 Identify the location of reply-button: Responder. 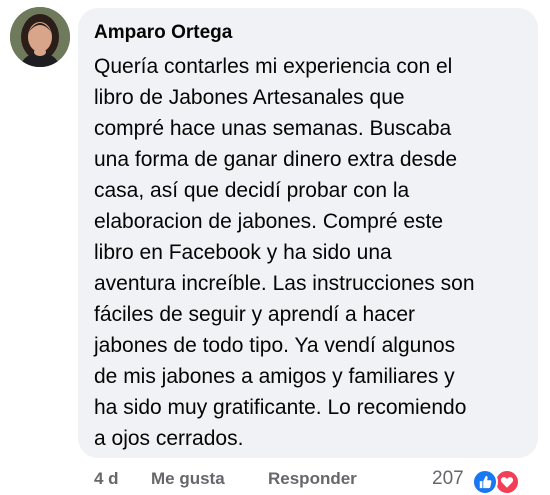
(312, 479).